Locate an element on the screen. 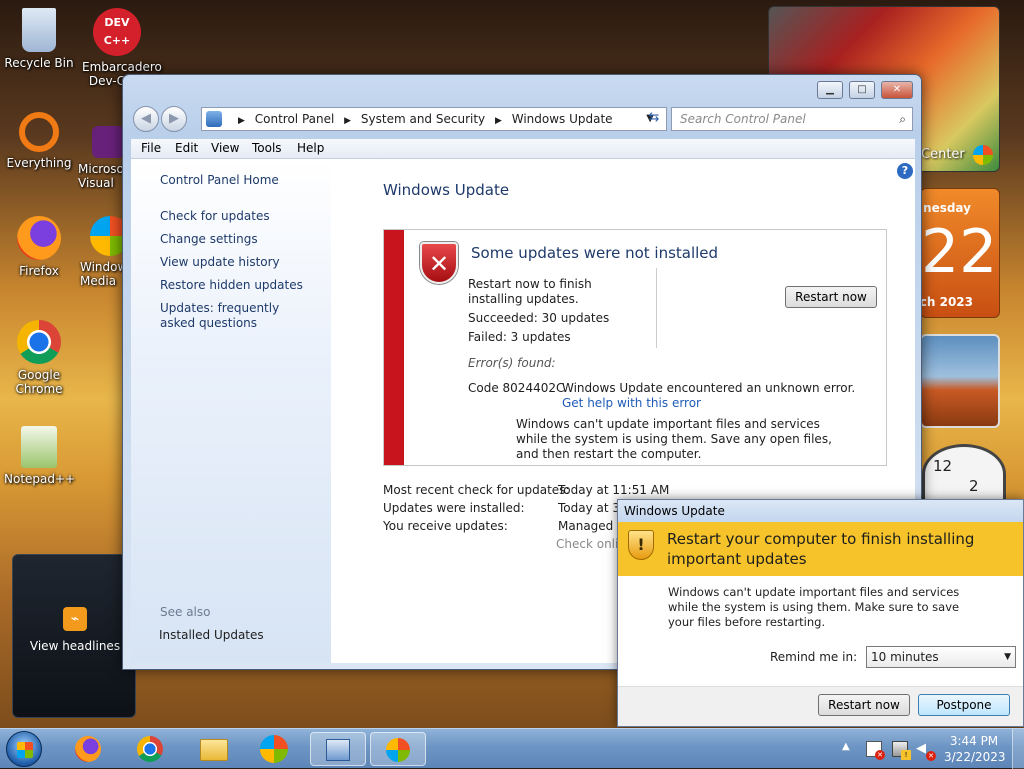  breadcrumb-system-security: System and Security is located at coordinates (423, 119).